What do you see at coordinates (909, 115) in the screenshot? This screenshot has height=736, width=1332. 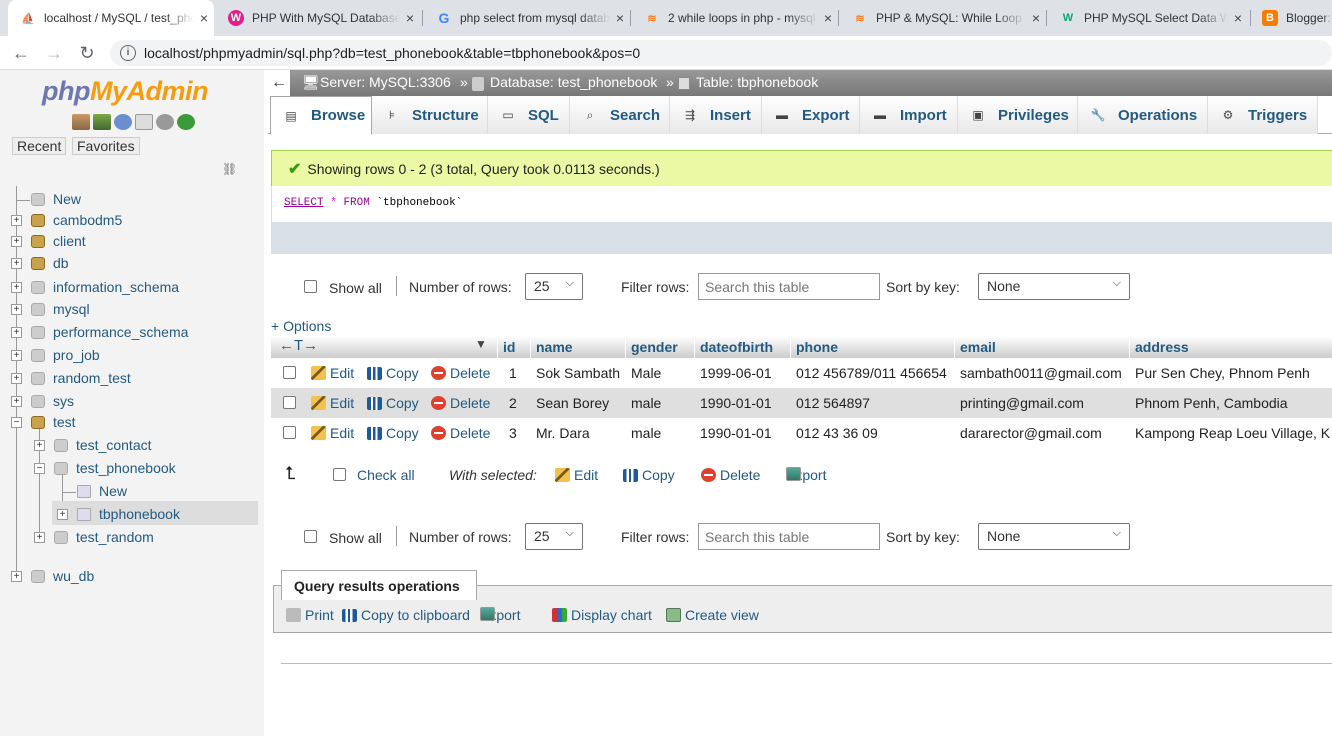 I see `tab-import: ▬ Import` at bounding box center [909, 115].